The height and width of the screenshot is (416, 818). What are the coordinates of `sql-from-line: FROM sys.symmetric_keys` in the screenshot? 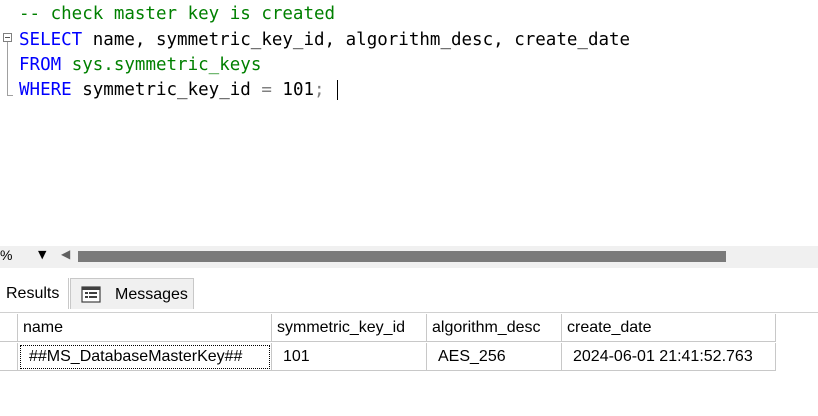 It's located at (140, 65).